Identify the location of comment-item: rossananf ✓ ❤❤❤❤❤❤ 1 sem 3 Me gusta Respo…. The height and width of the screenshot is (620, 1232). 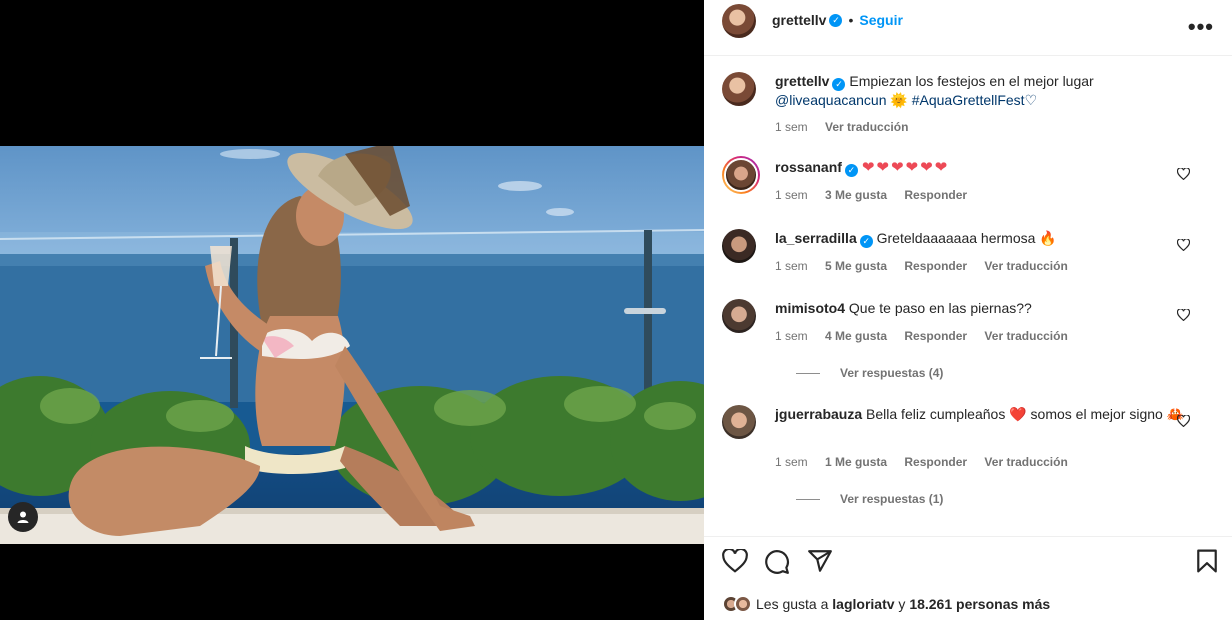
(962, 182).